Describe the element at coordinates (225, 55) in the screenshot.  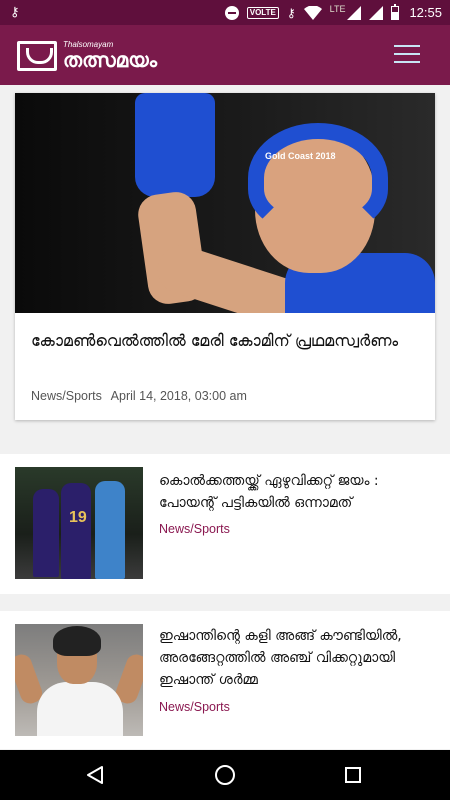
I see `app-bar: Thalsomayam തത്സമയം` at that location.